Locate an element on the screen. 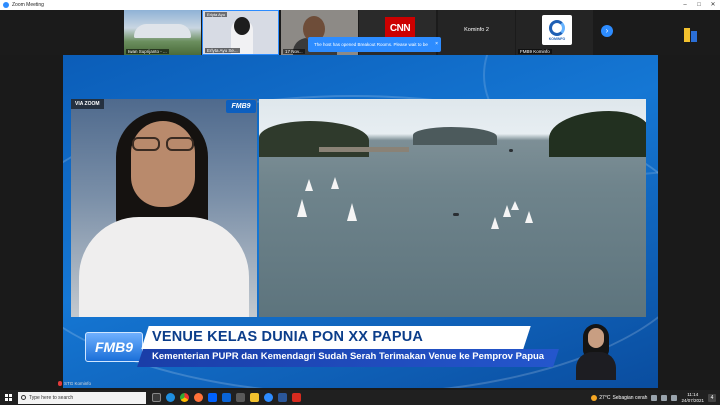 Image resolution: width=720 pixels, height=405 pixels. stadium-image is located at coordinates (162, 31).